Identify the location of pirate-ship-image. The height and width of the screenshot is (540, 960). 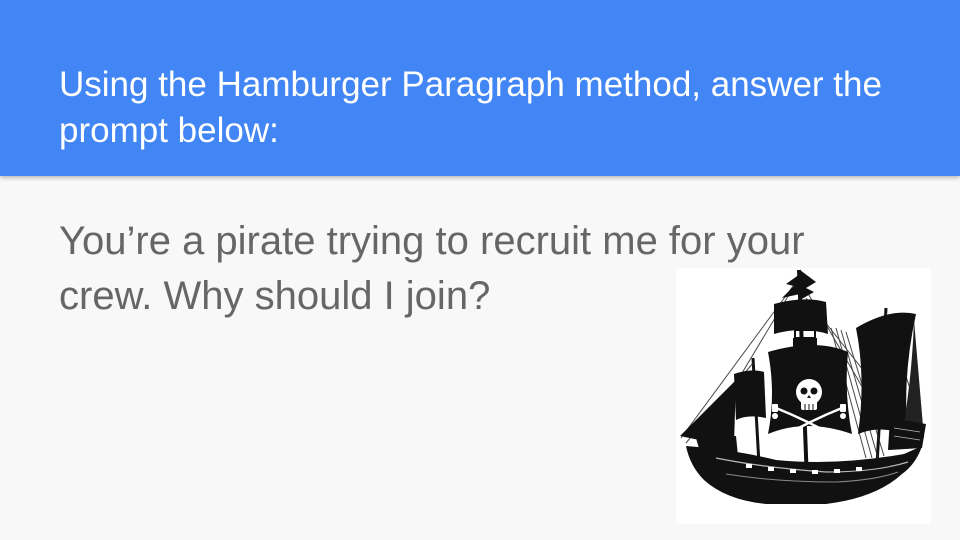
(803, 396).